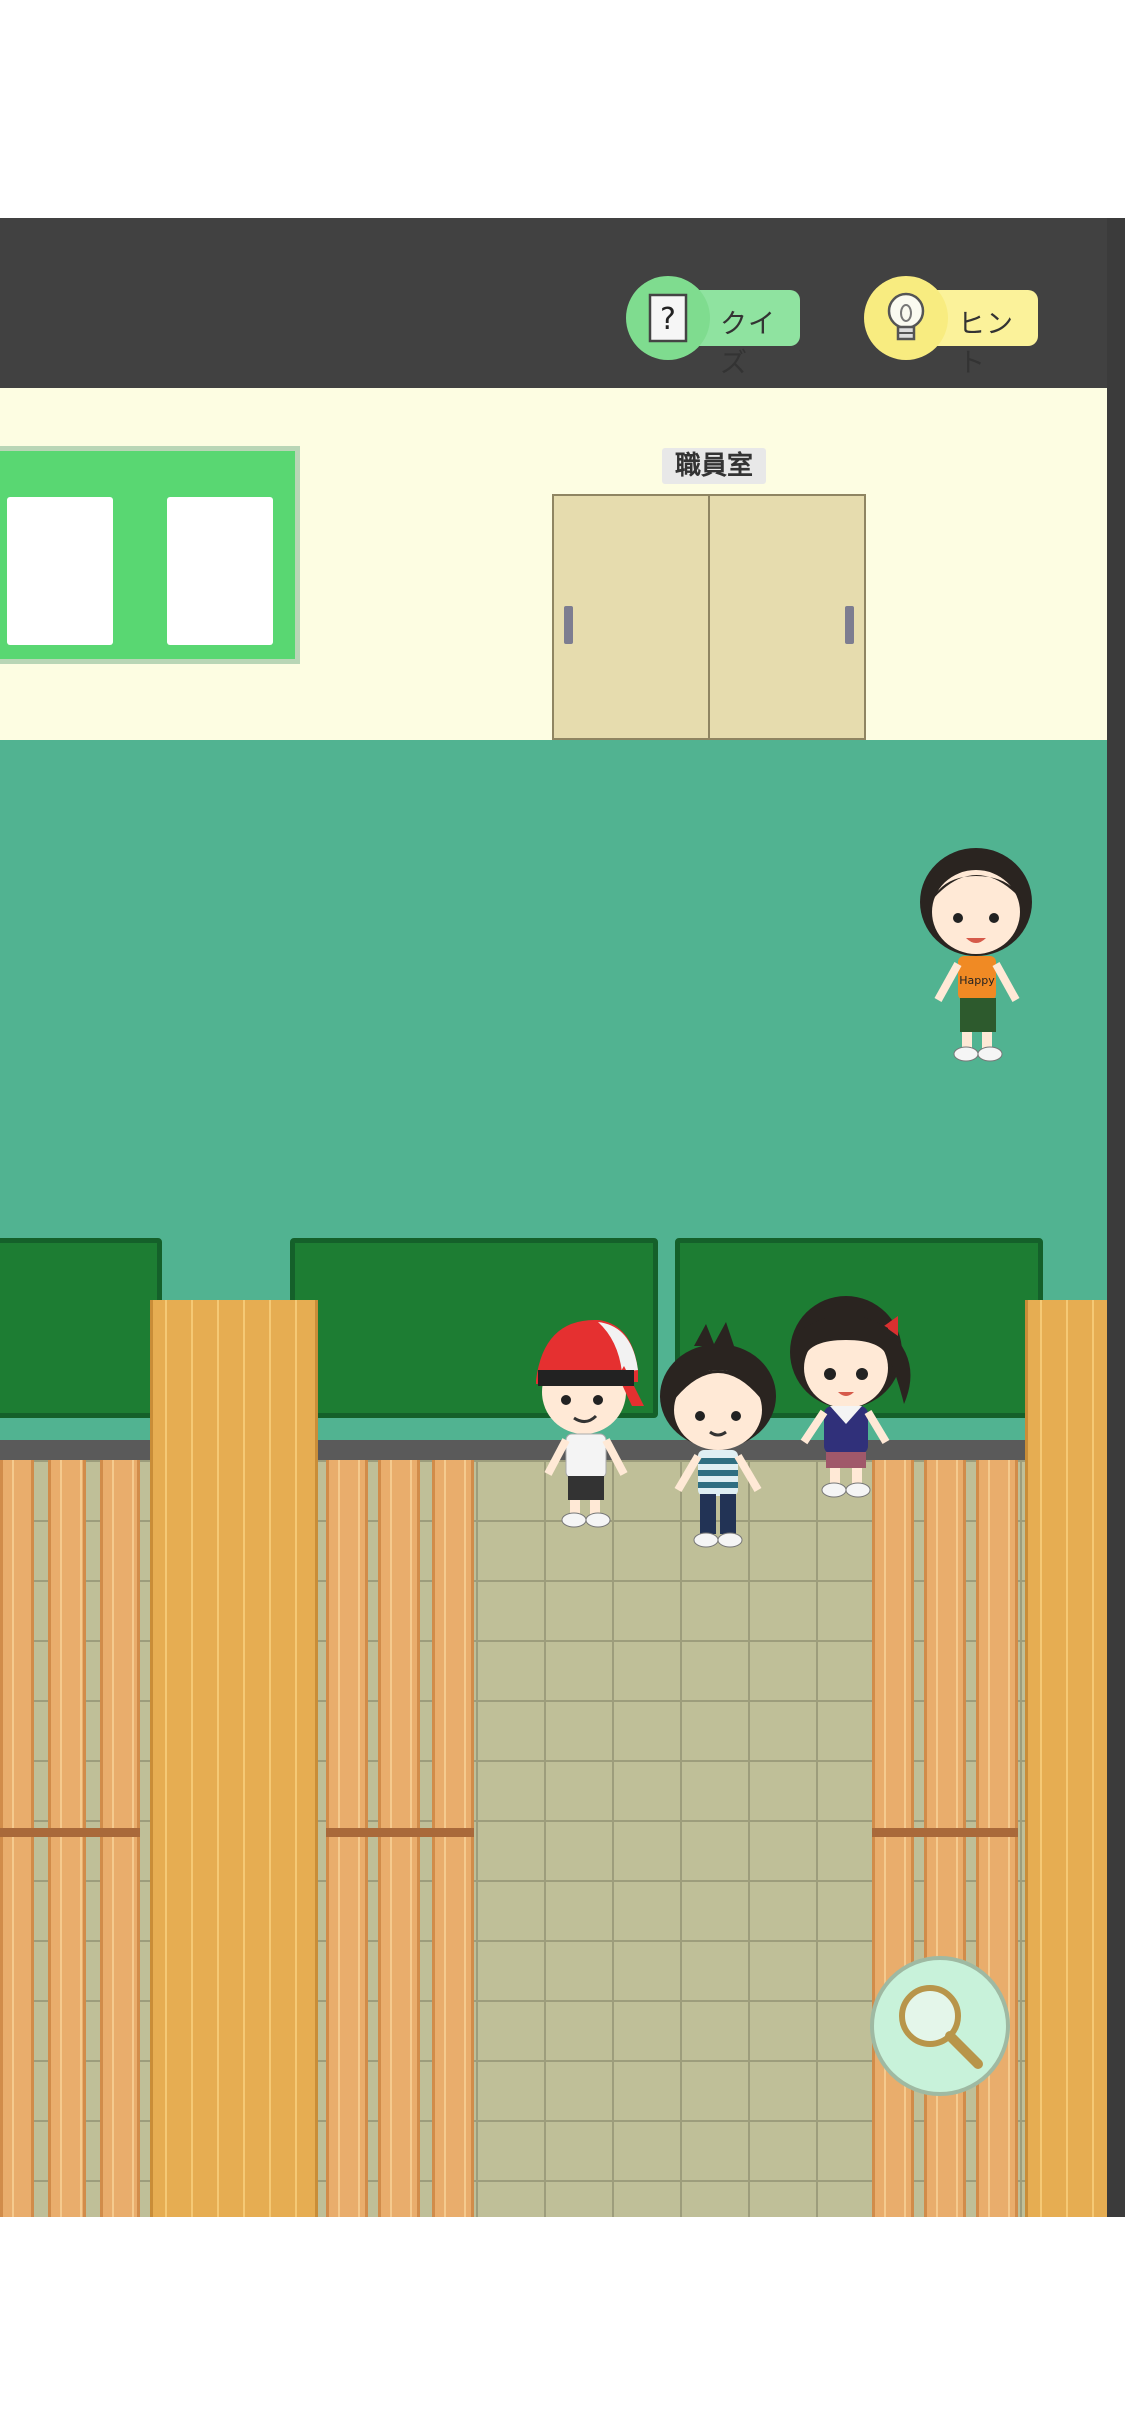 The height and width of the screenshot is (2436, 1125). I want to click on top-bar: ? クイズ ヒント, so click(553, 303).